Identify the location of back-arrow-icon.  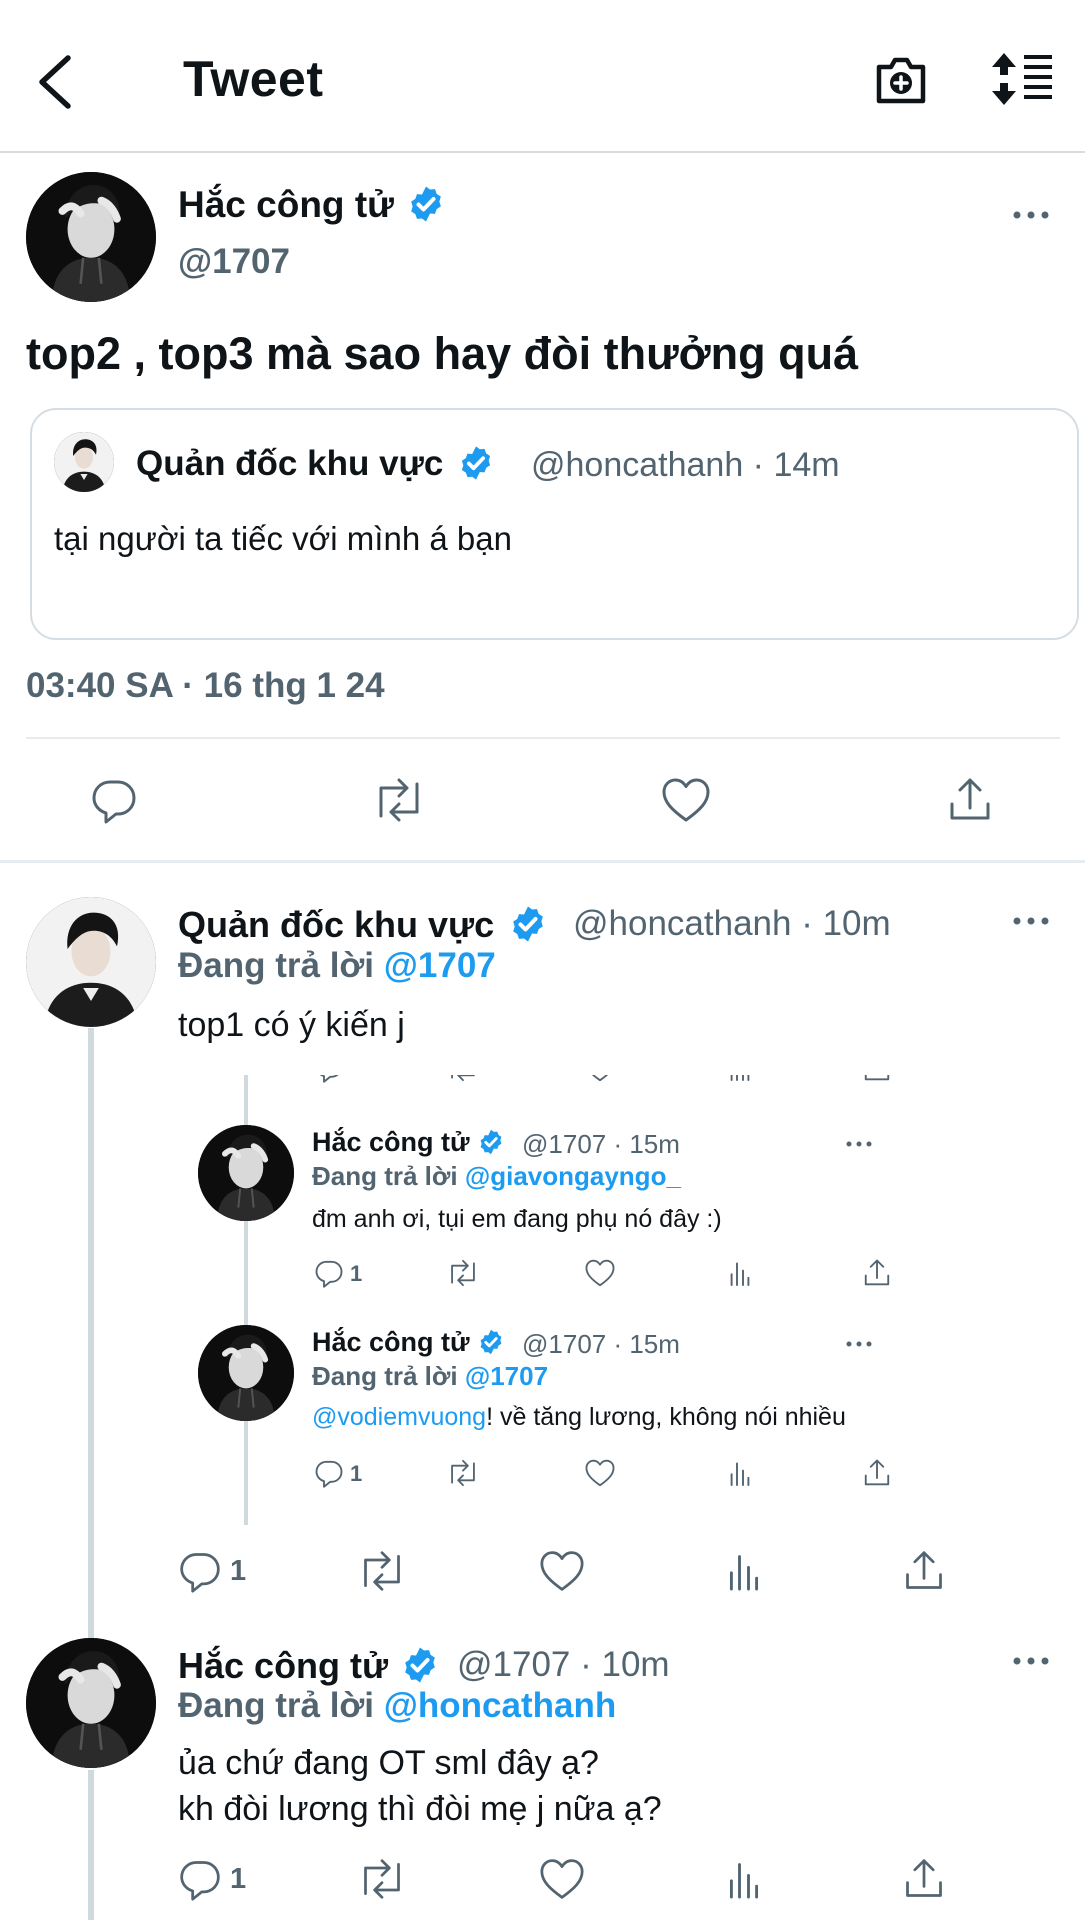
(57, 82).